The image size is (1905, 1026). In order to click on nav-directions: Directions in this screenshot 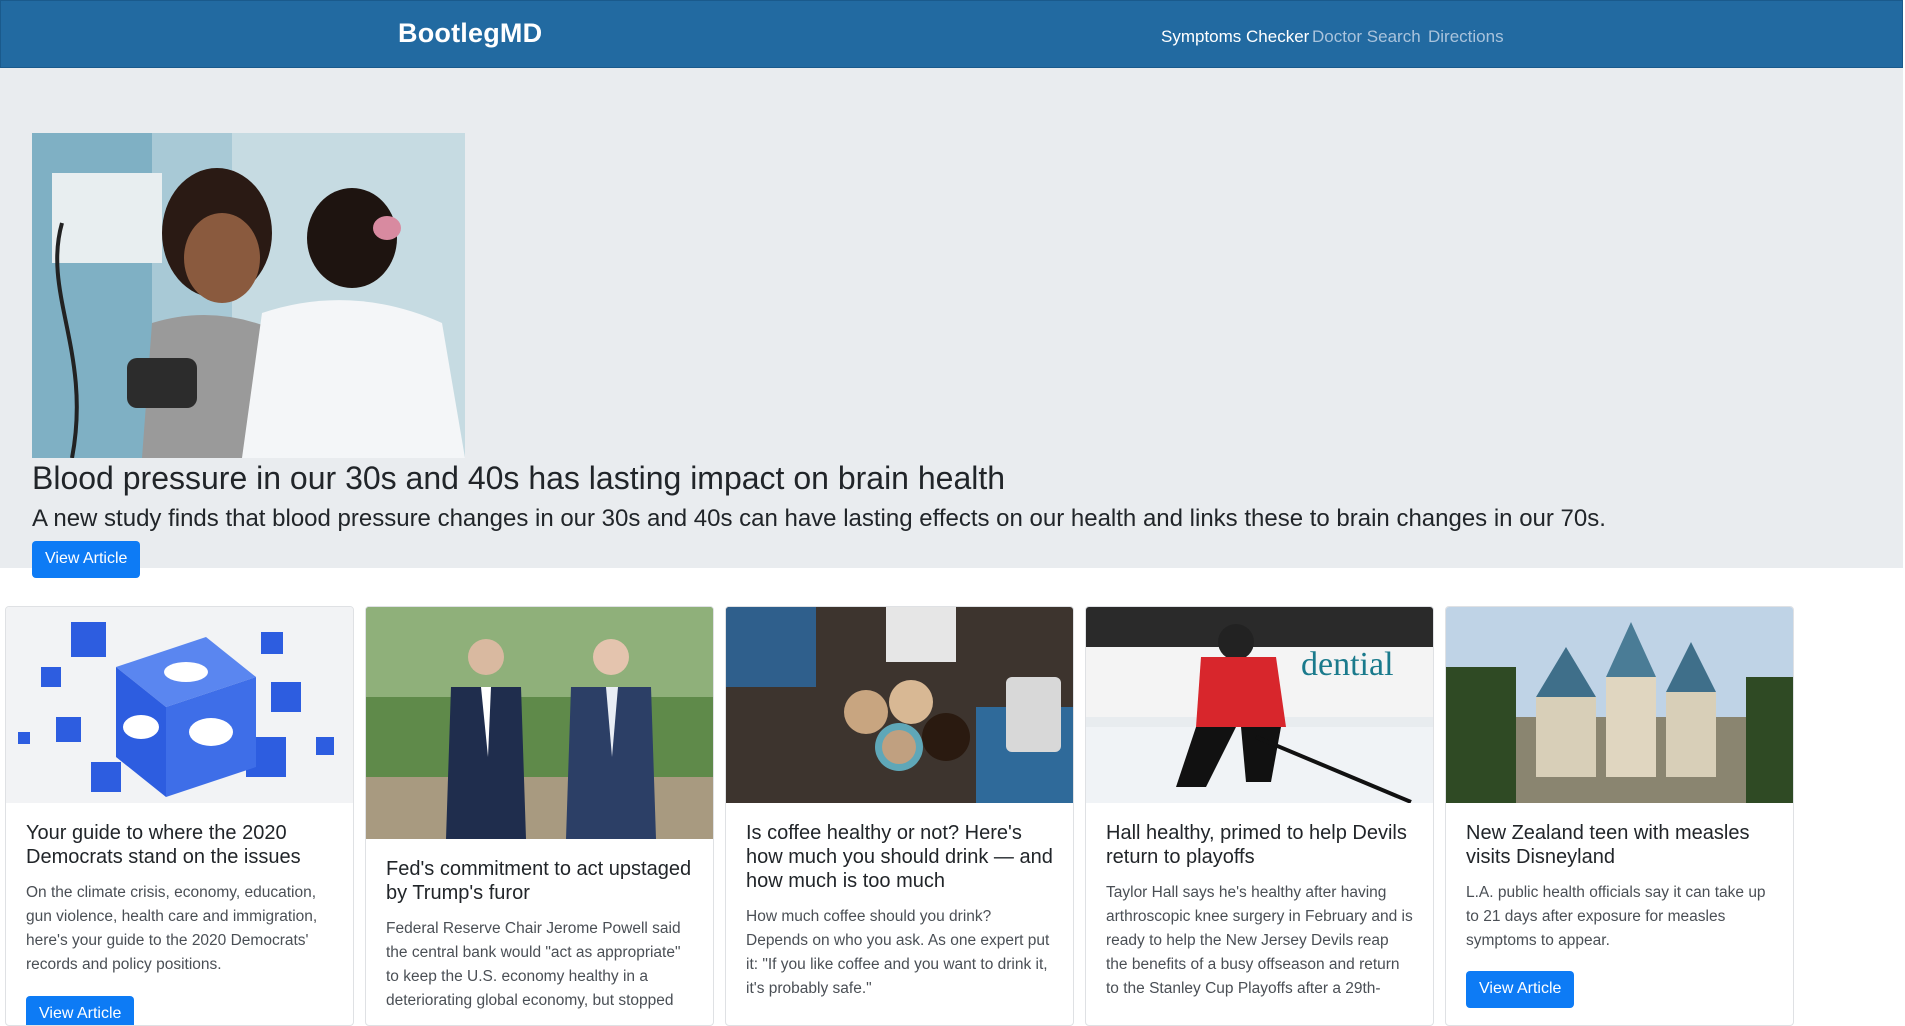, I will do `click(1466, 37)`.